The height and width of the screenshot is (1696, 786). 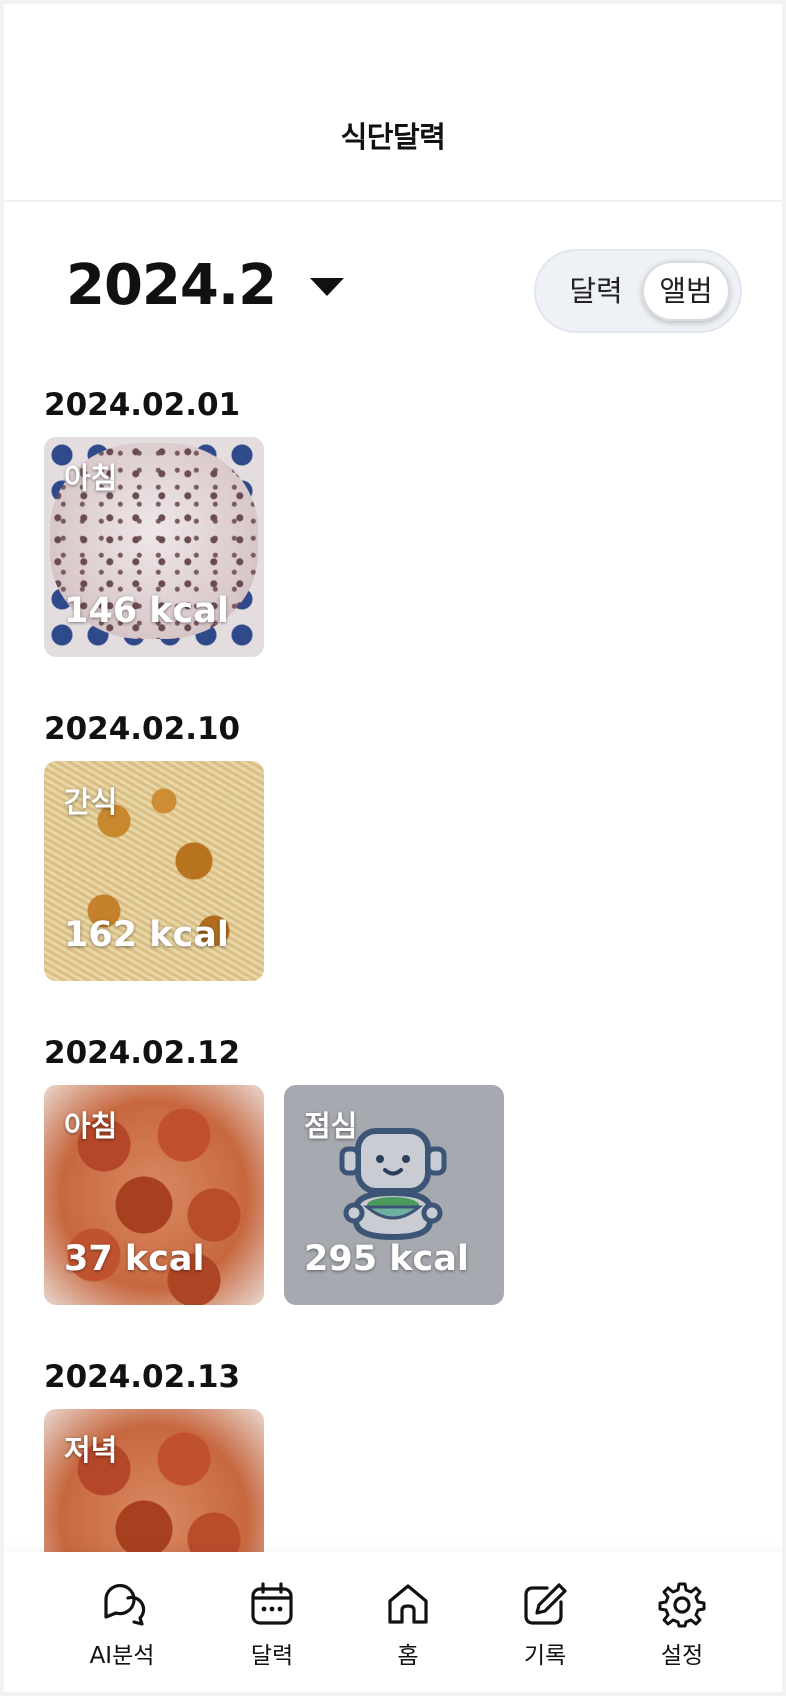 What do you see at coordinates (386, 1259) in the screenshot?
I see `meal-kcal: 295 kcal` at bounding box center [386, 1259].